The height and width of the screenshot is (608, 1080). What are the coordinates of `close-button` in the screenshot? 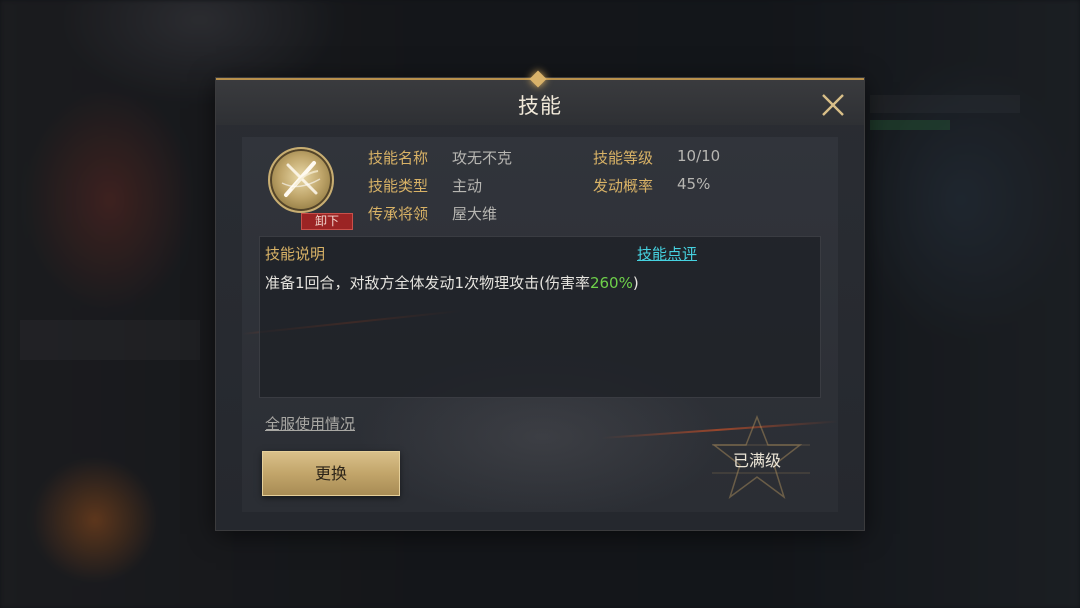 It's located at (833, 105).